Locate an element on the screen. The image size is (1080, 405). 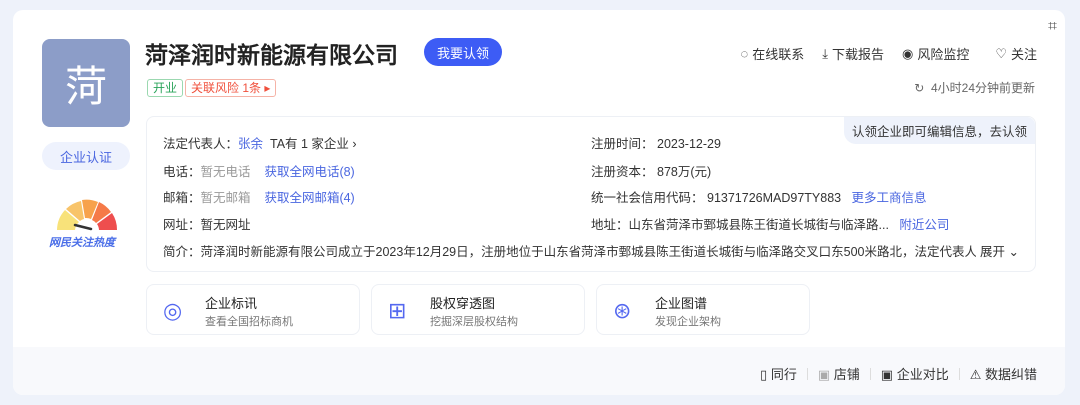
email-value: 暂无邮箱 is located at coordinates (225, 198).